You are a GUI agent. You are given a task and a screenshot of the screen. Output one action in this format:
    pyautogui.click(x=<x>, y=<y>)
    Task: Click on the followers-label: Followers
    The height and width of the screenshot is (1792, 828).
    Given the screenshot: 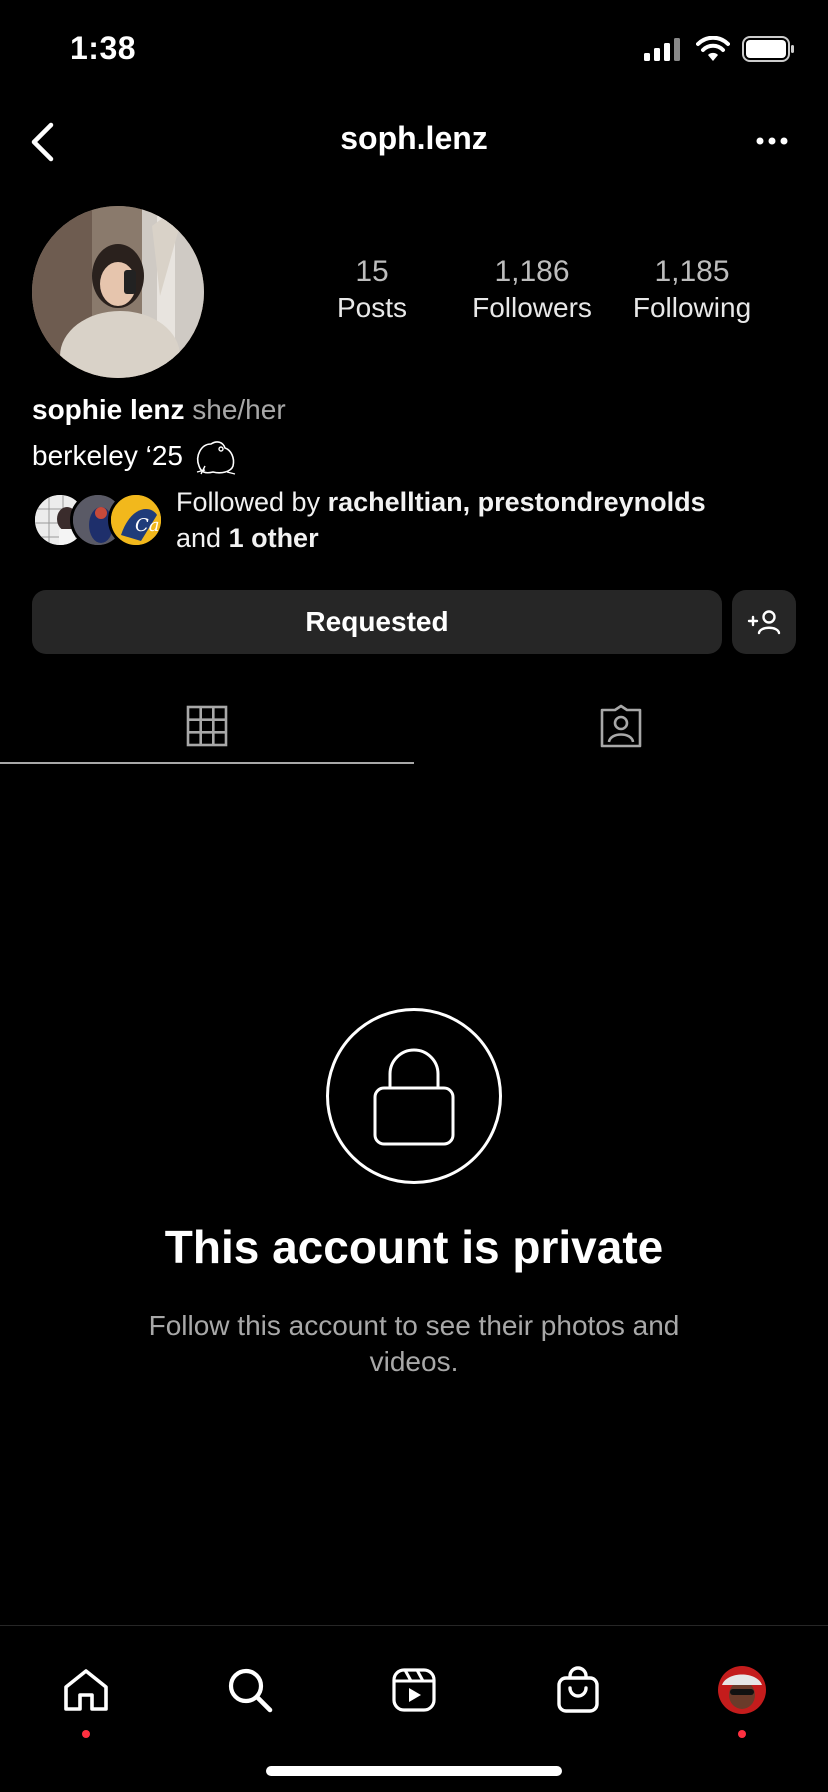 What is the action you would take?
    pyautogui.click(x=532, y=307)
    